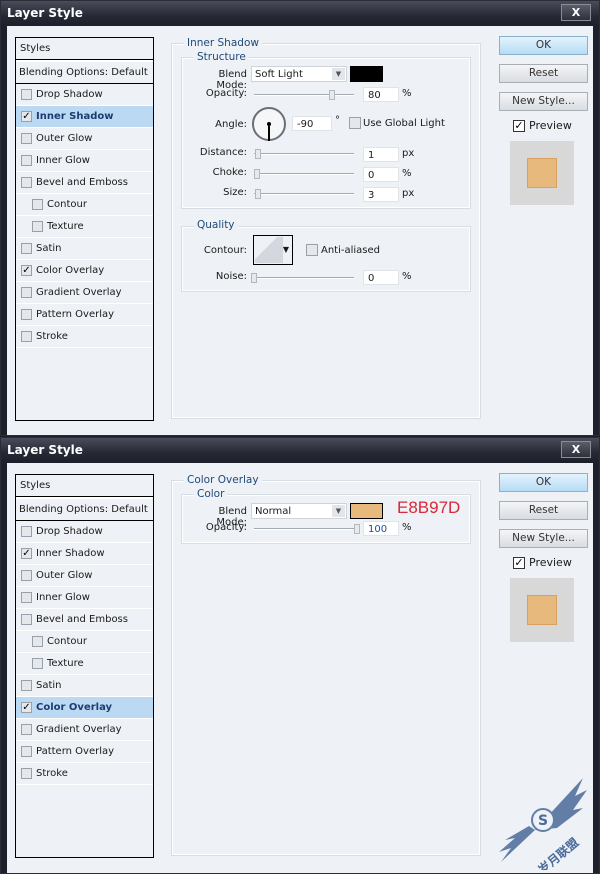 This screenshot has height=874, width=600. I want to click on contour-label: Contour:, so click(225, 250).